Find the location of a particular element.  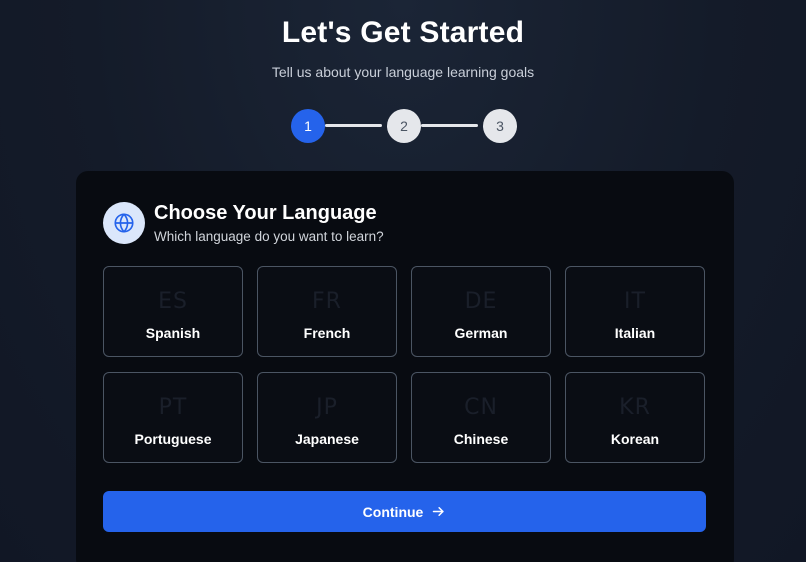

language-option-chinese: CN Chinese is located at coordinates (481, 417).